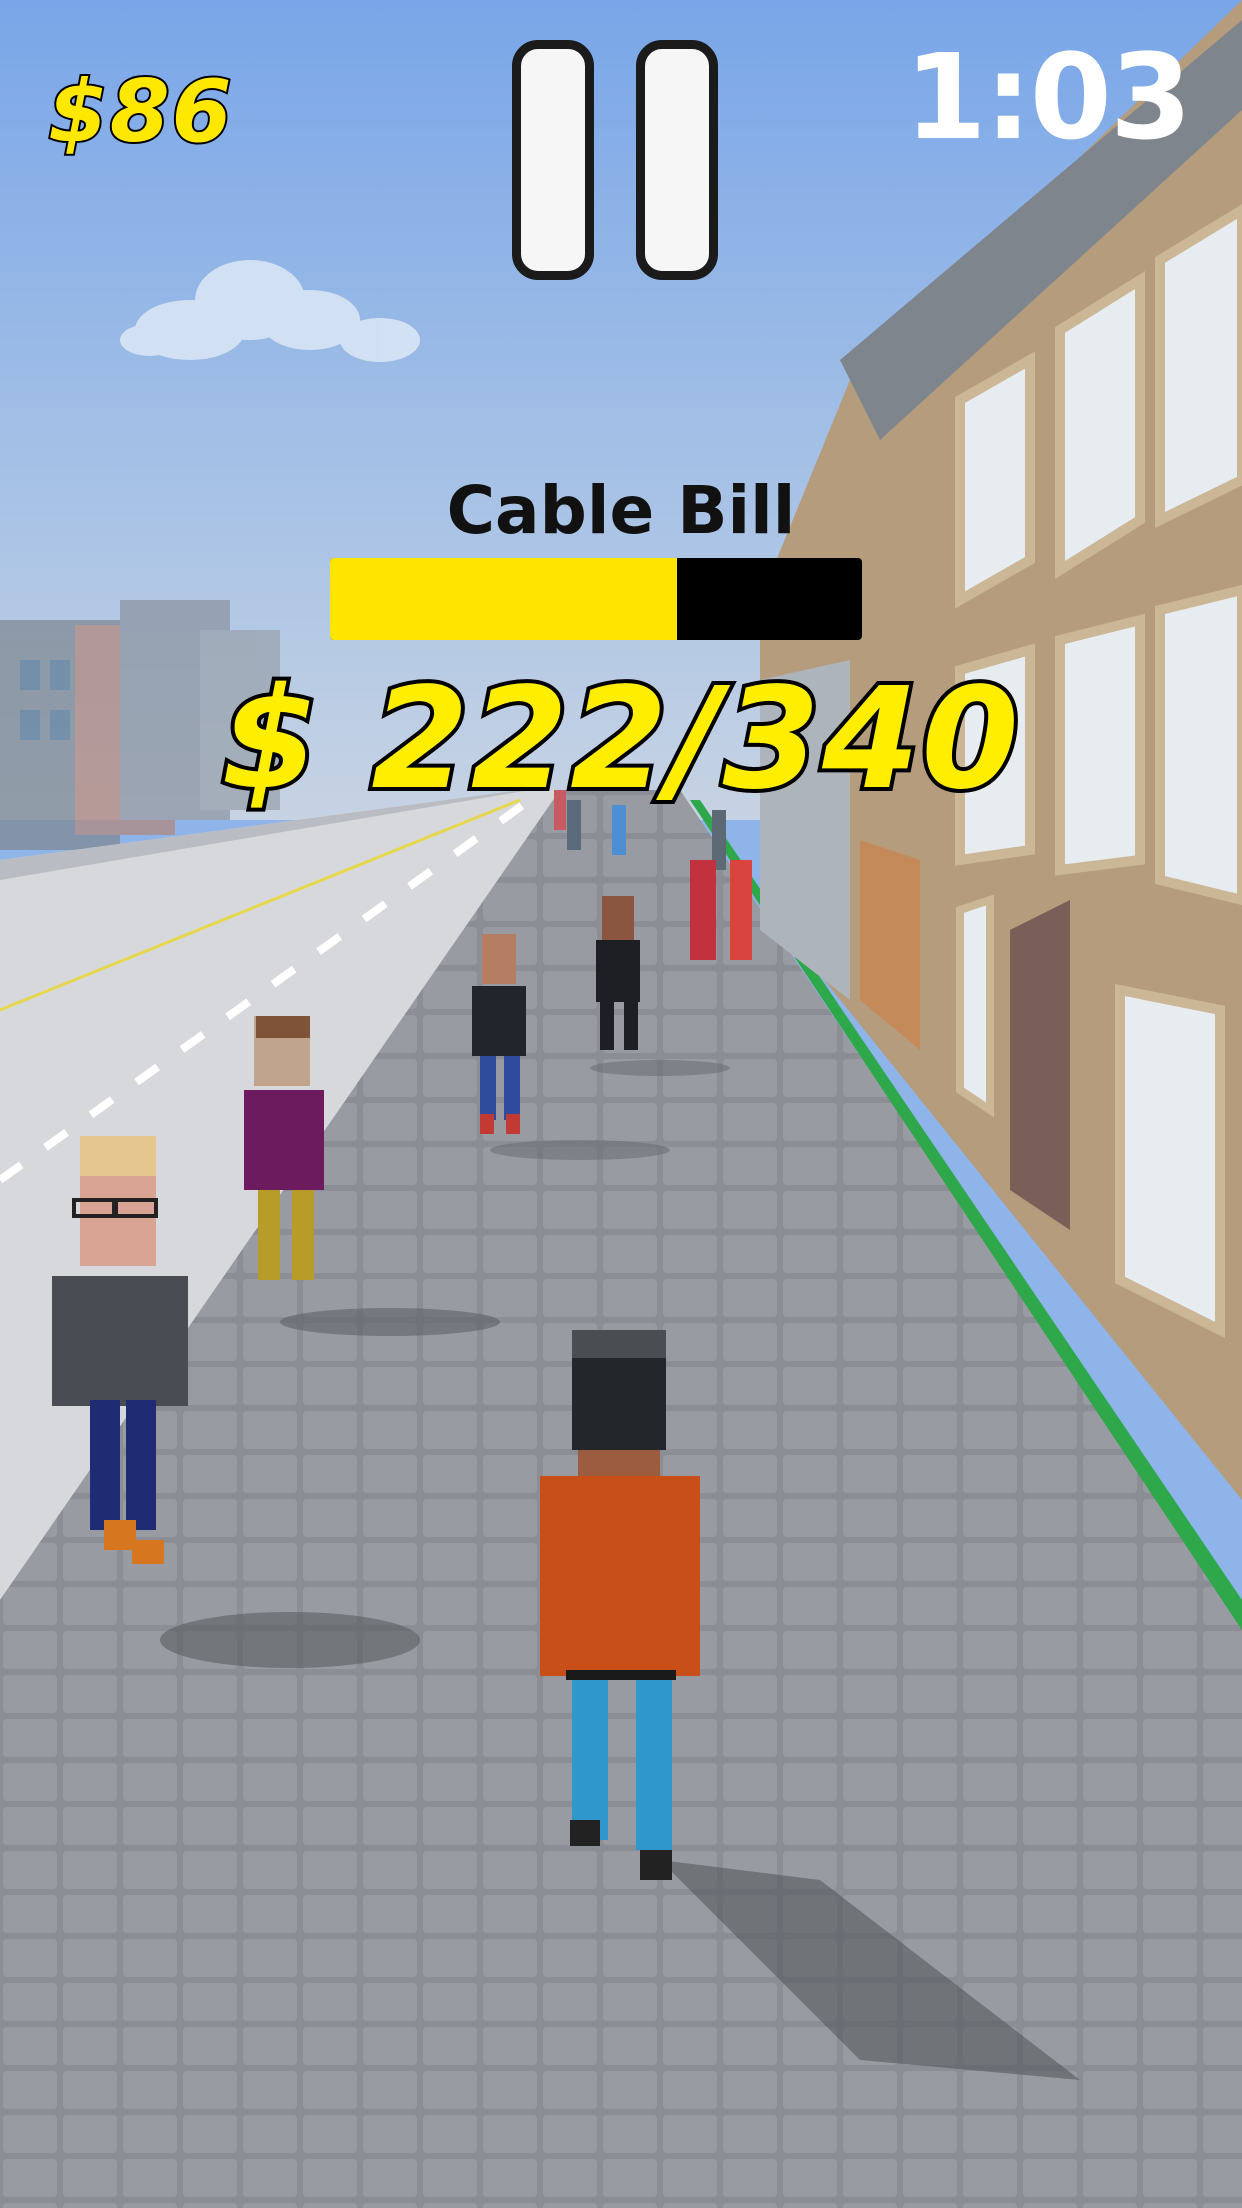  Describe the element at coordinates (677, 160) in the screenshot. I see `pause-icon-bar` at that location.